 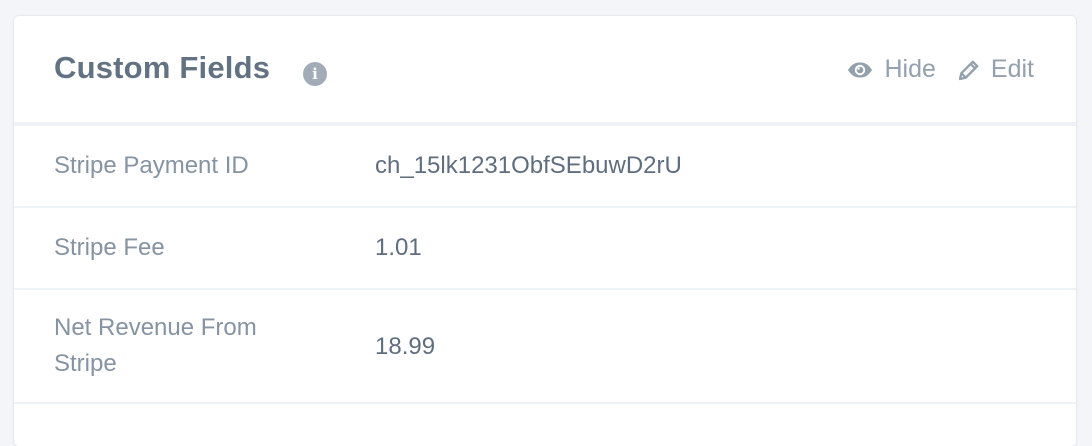 I want to click on info-circle-icon: i, so click(x=315, y=74).